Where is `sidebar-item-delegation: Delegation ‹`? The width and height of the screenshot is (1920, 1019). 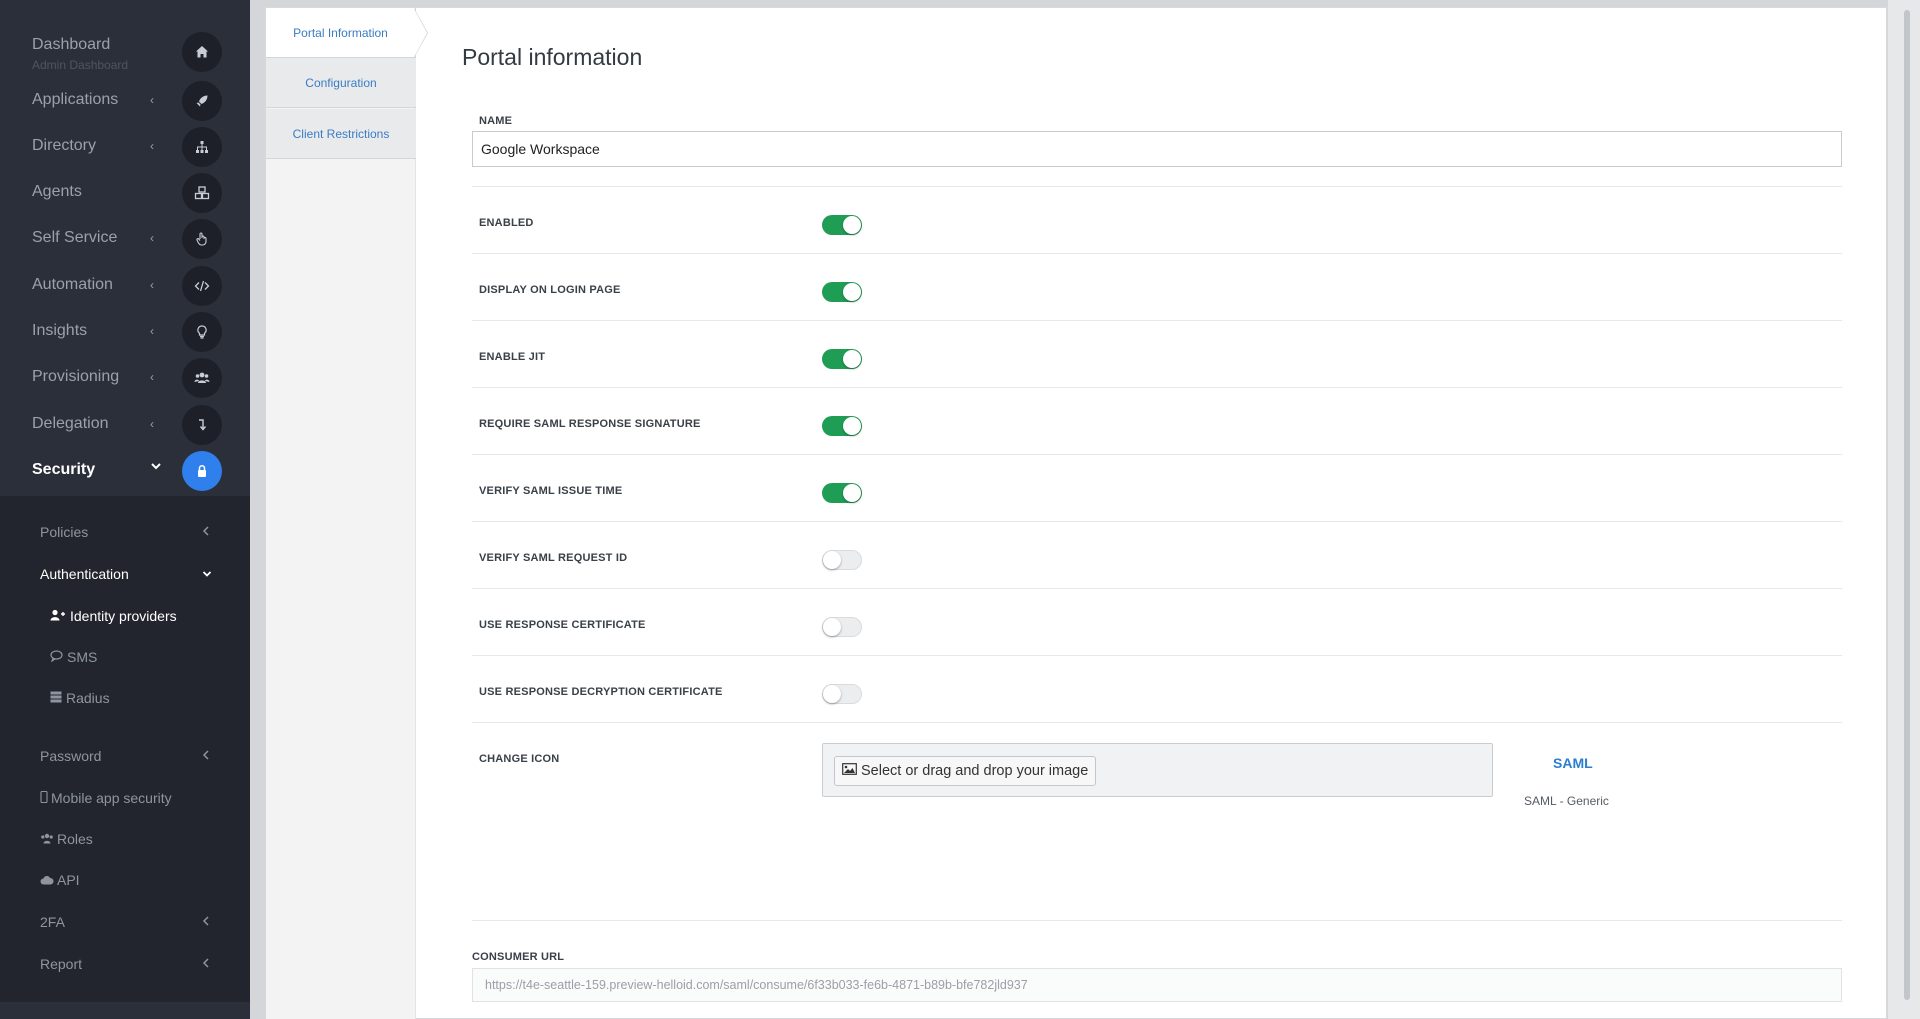
sidebar-item-delegation: Delegation ‹ is located at coordinates (125, 425).